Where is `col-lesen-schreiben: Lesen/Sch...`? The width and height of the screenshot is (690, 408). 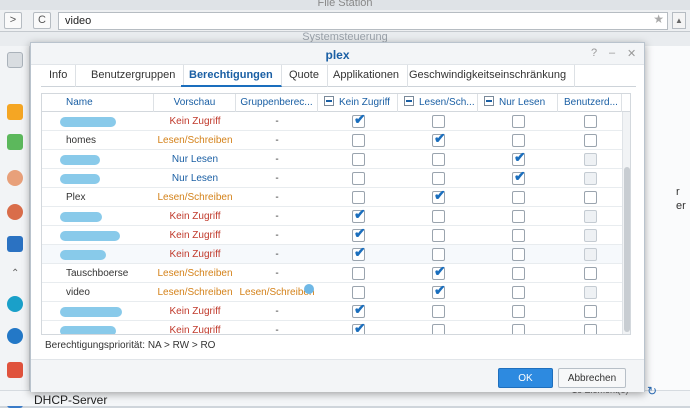
col-lesen-schreiben: Lesen/Sch... is located at coordinates (438, 103).